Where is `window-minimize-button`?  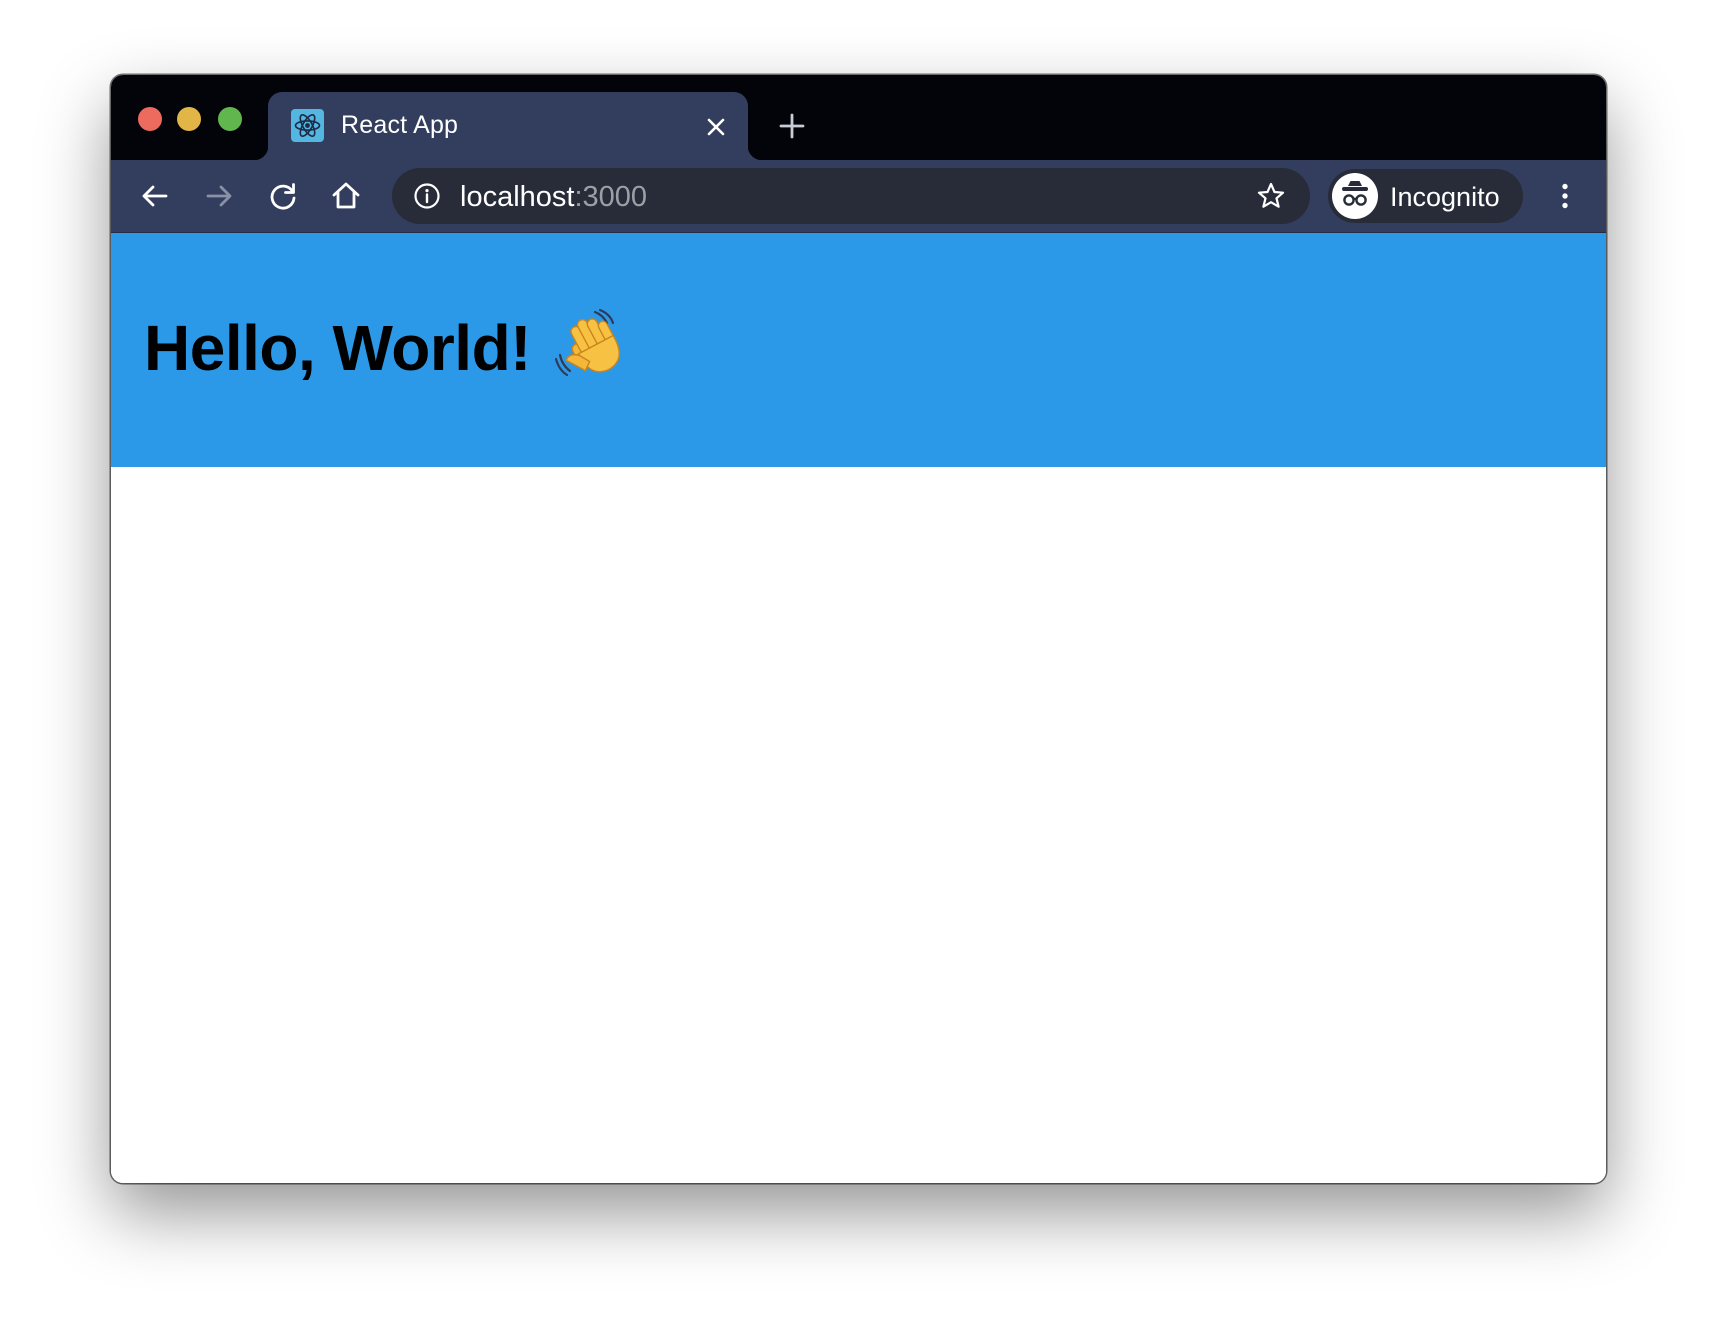 window-minimize-button is located at coordinates (189, 119).